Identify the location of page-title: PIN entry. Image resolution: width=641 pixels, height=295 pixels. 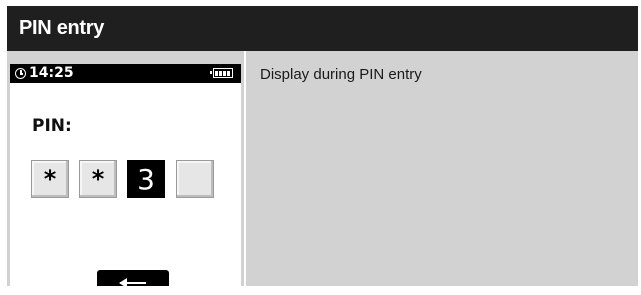
(62, 28).